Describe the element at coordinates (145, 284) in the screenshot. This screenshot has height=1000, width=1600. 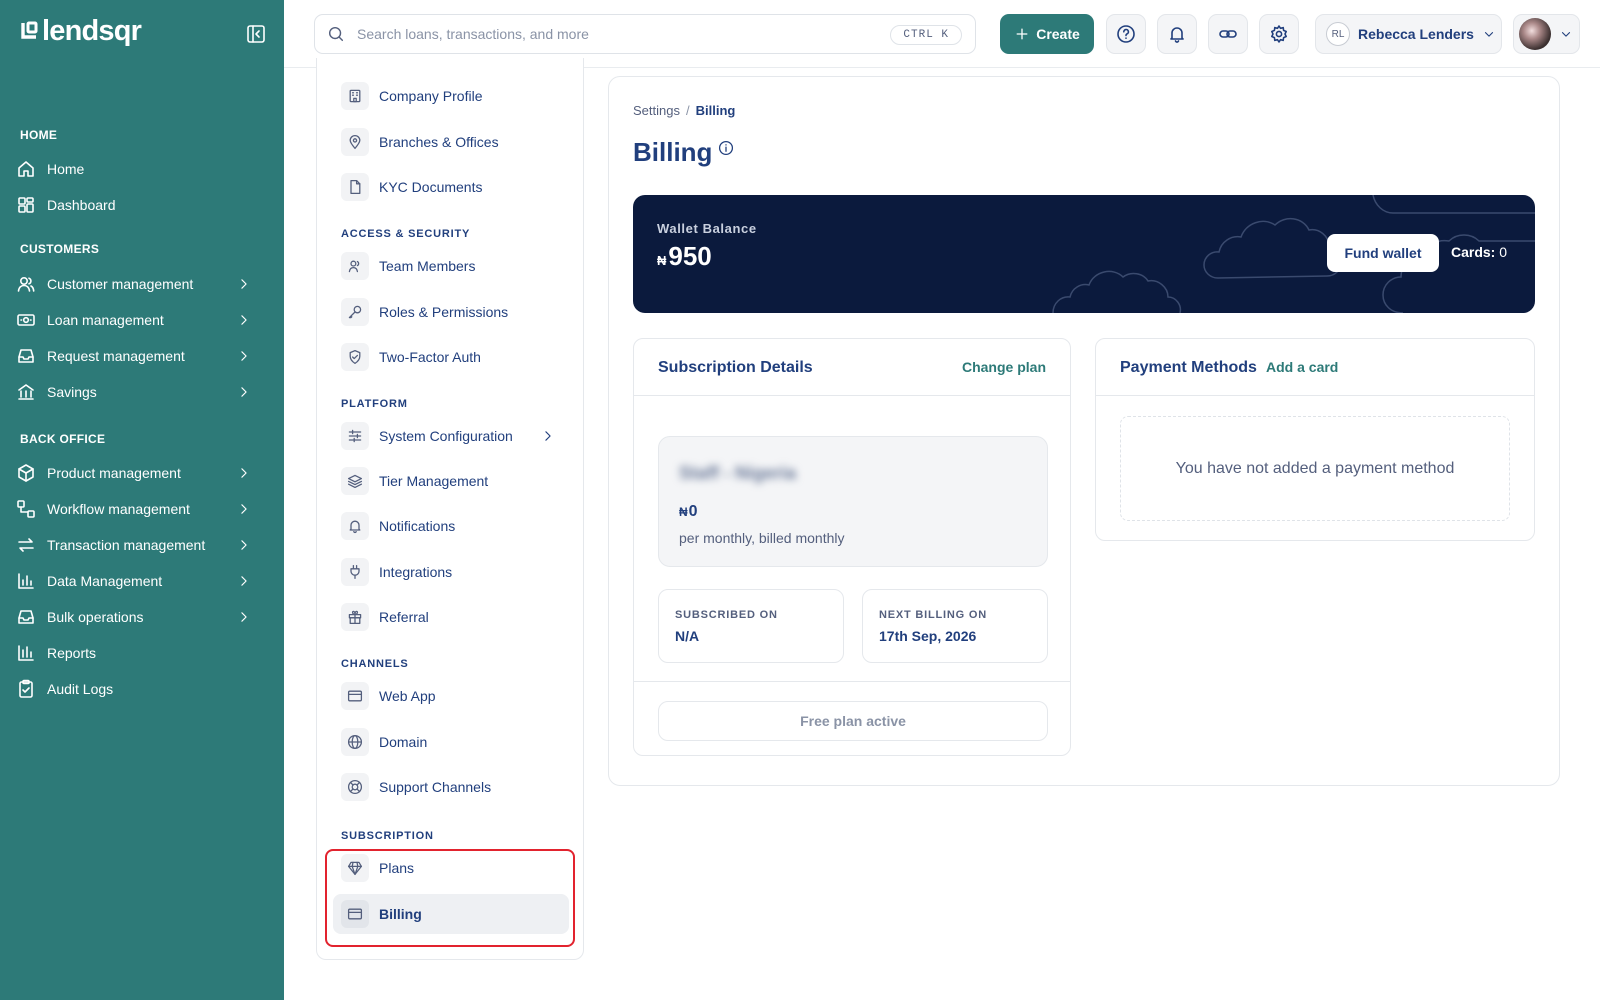
I see `nav-customer-management: Customer management` at that location.